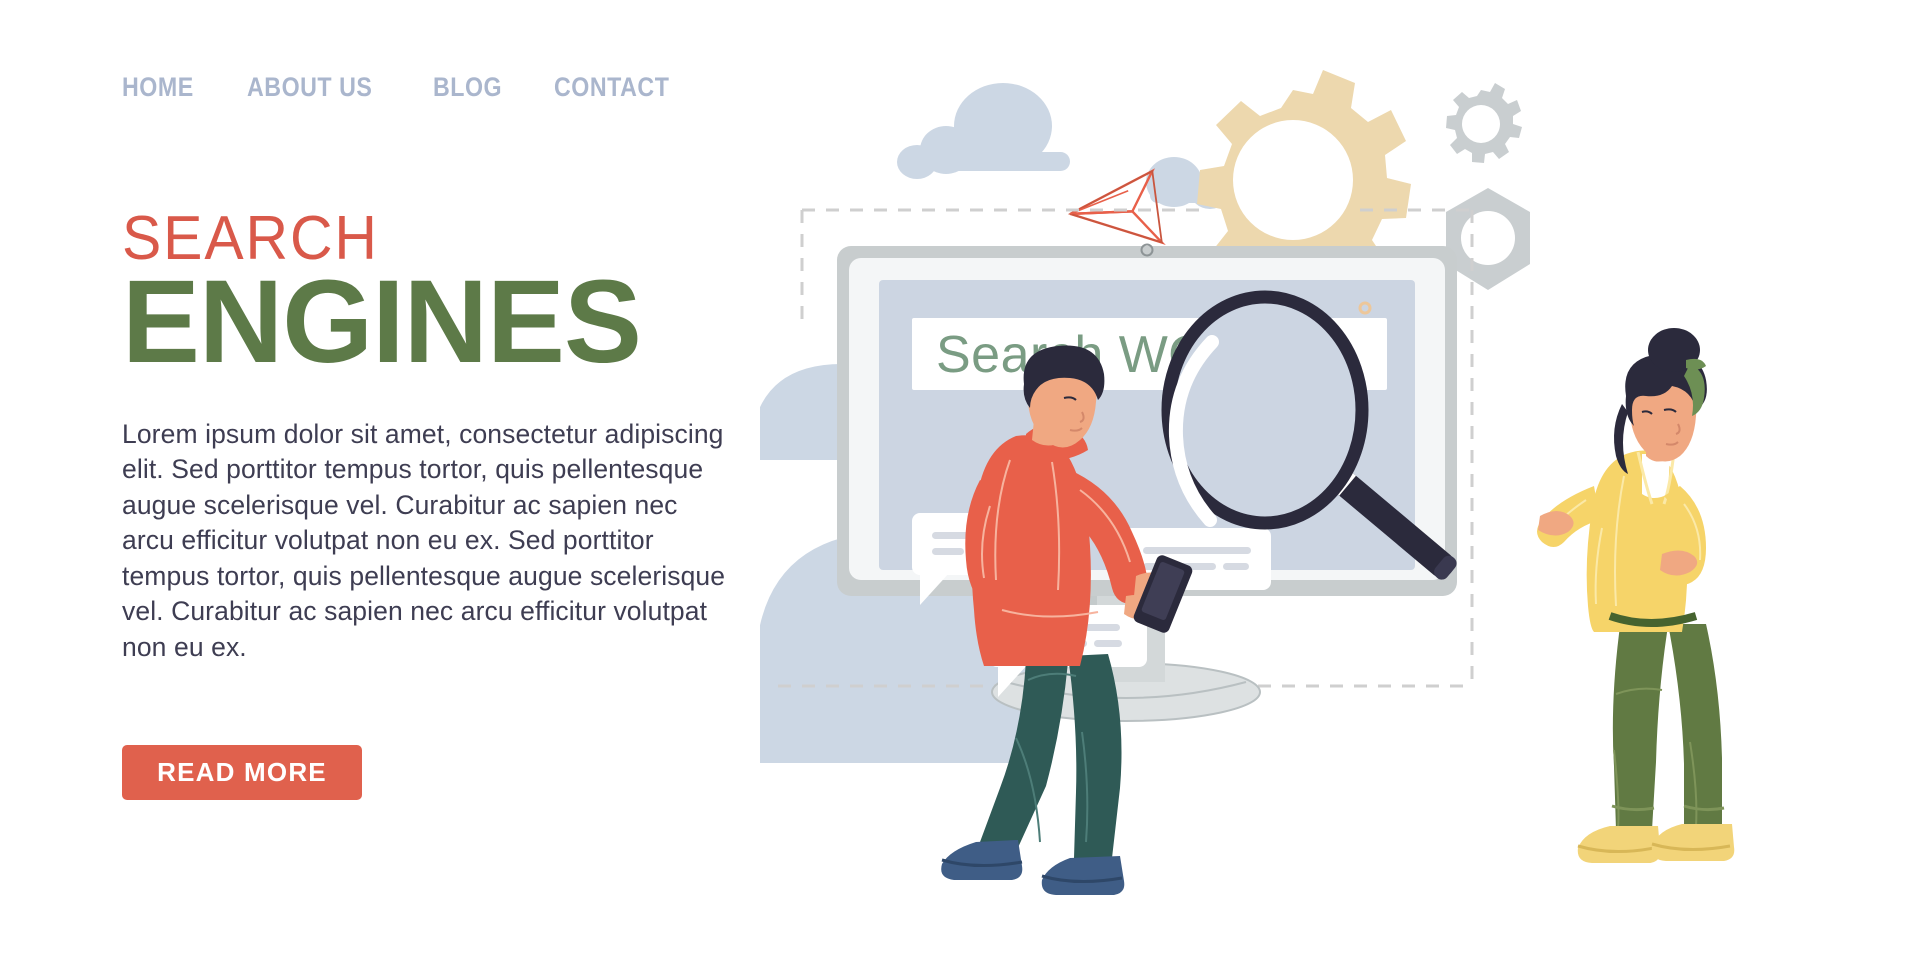 The width and height of the screenshot is (1920, 960). What do you see at coordinates (1484, 123) in the screenshot?
I see `small-gear-icon` at bounding box center [1484, 123].